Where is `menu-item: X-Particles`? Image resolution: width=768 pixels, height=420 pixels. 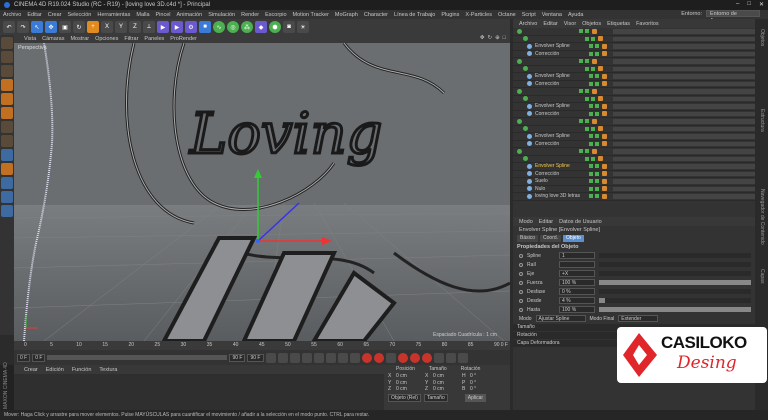 menu-item: X-Particles is located at coordinates (478, 15).